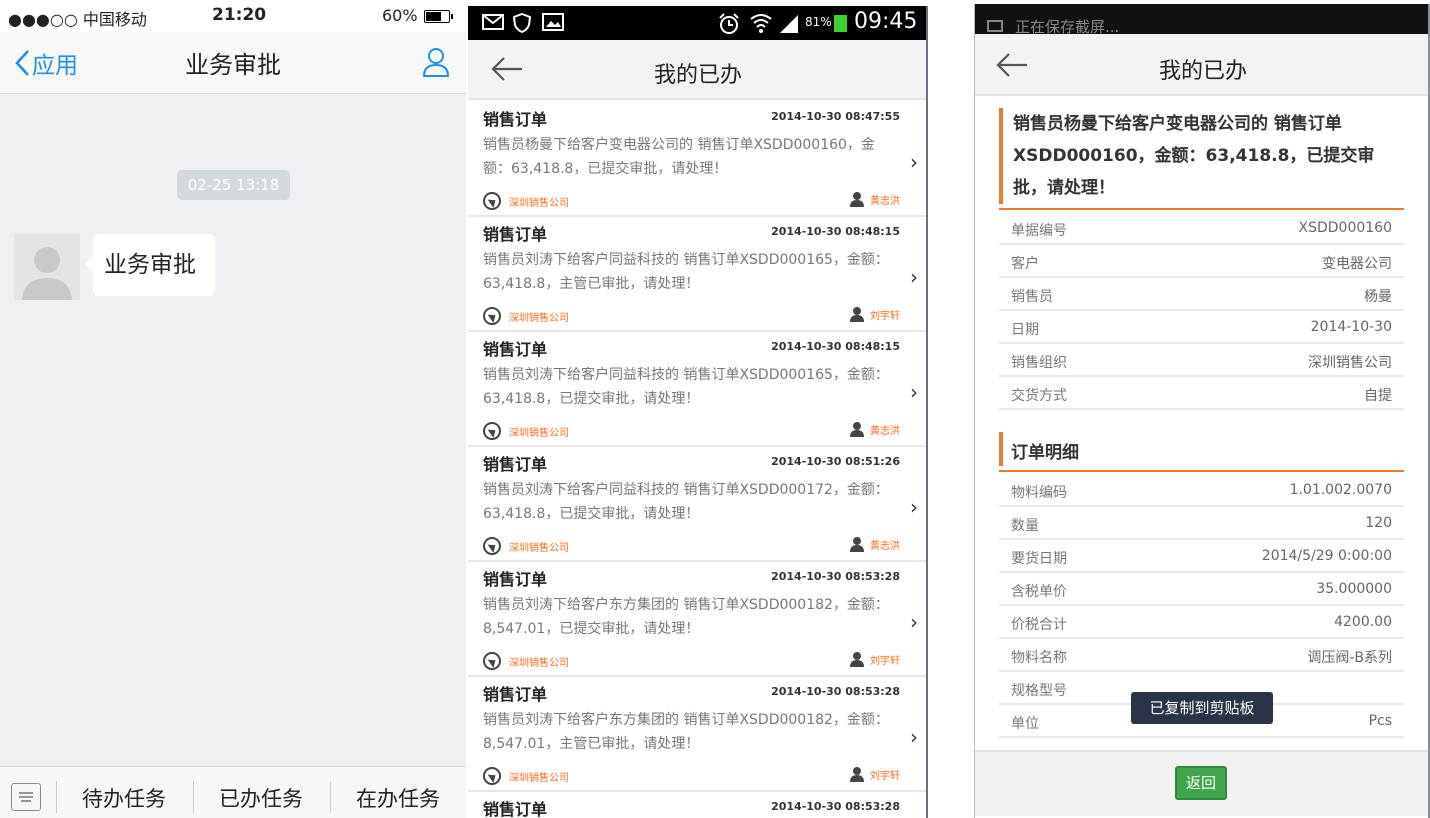  What do you see at coordinates (995, 26) in the screenshot?
I see `screenshot-icon` at bounding box center [995, 26].